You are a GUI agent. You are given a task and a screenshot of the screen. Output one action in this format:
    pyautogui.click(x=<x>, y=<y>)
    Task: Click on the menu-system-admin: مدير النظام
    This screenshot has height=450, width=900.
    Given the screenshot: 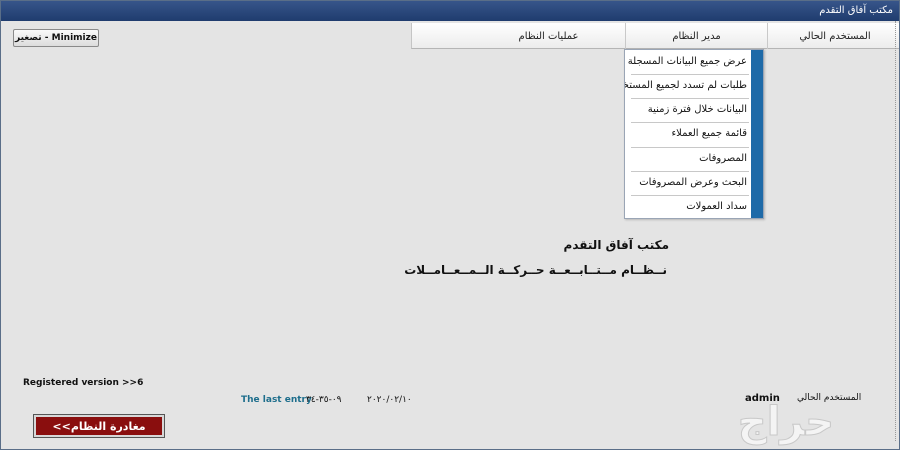 What is the action you would take?
    pyautogui.click(x=696, y=36)
    